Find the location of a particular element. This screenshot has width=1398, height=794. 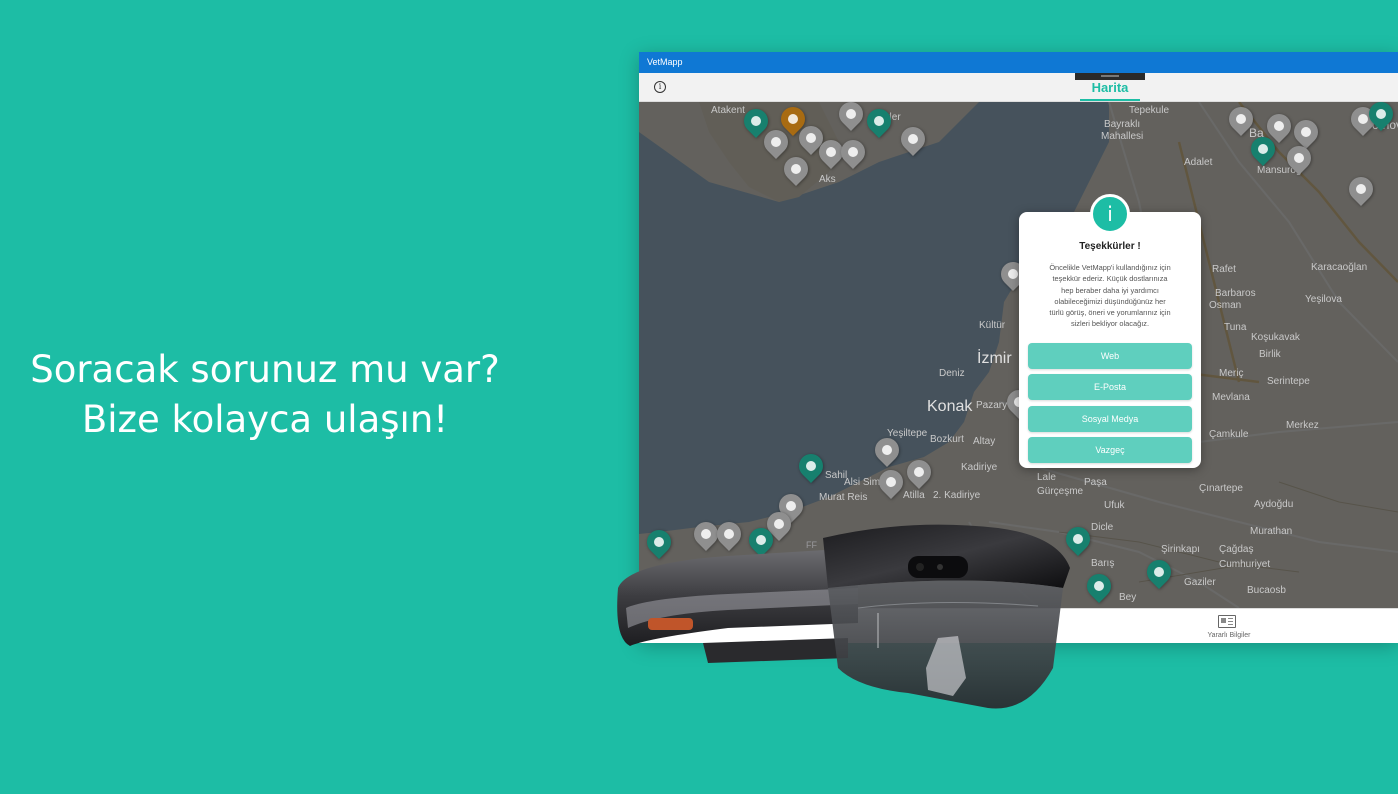

dialog-message-line: Öncelikle VetMapp'i kullandığınız için is located at coordinates (1110, 267).